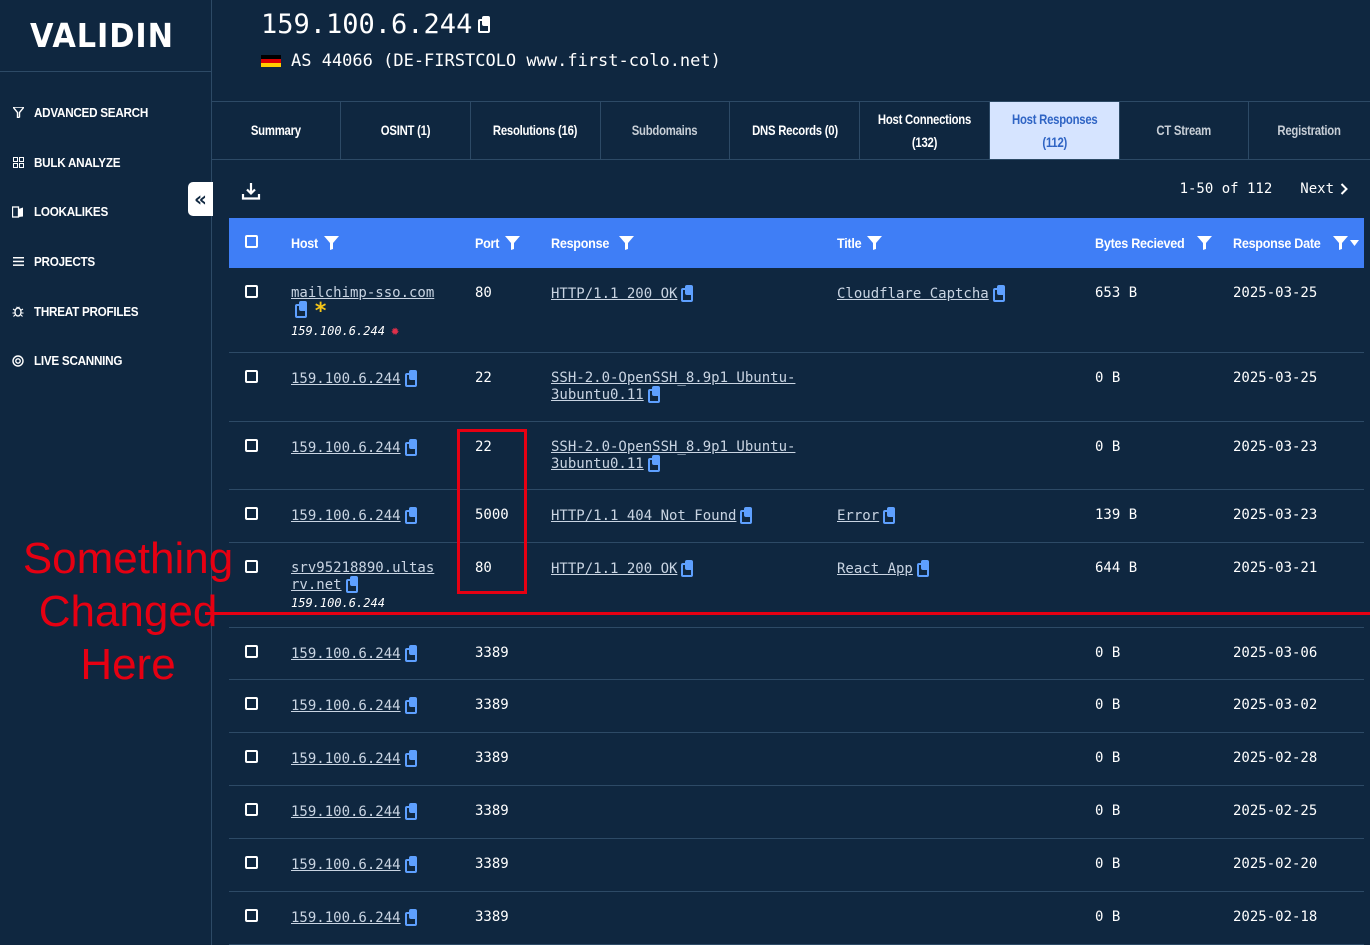  I want to click on tab-count: (132), so click(924, 141).